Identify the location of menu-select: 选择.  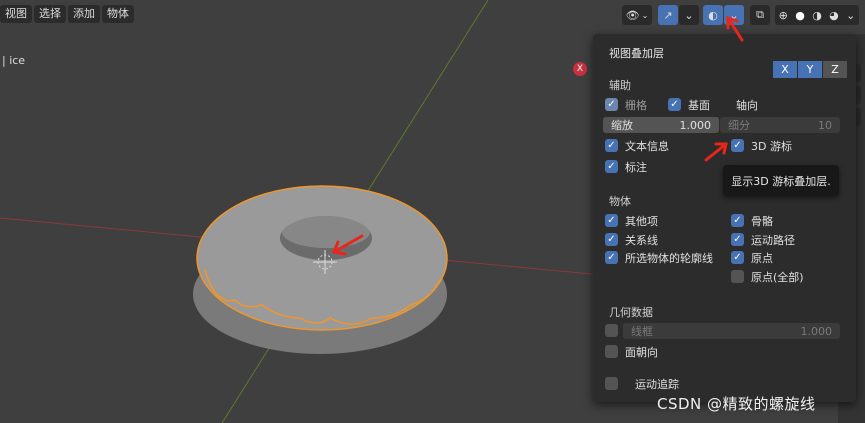
(50, 14).